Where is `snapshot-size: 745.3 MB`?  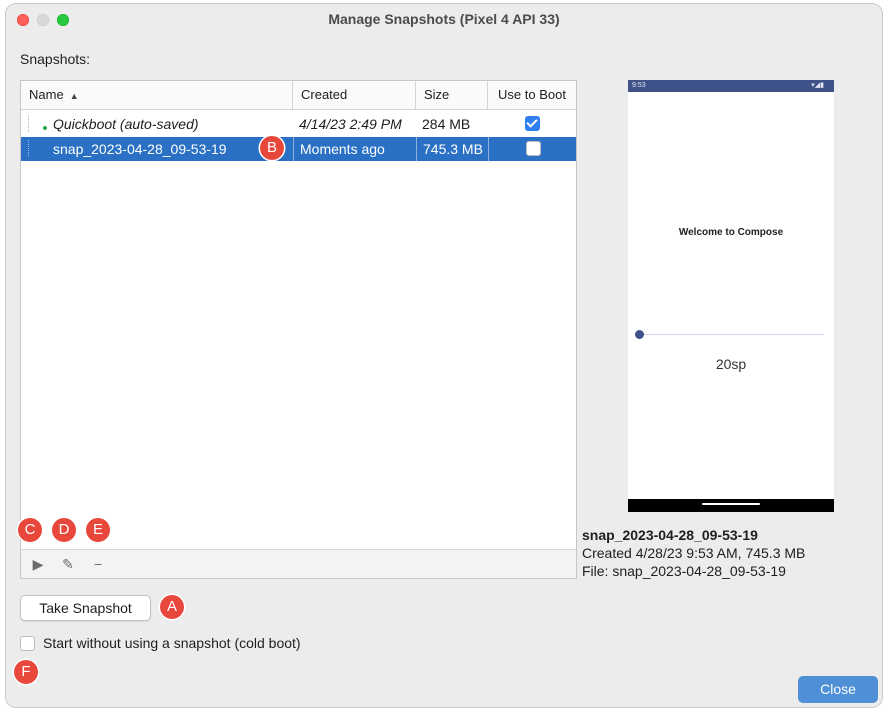
snapshot-size: 745.3 MB is located at coordinates (452, 149).